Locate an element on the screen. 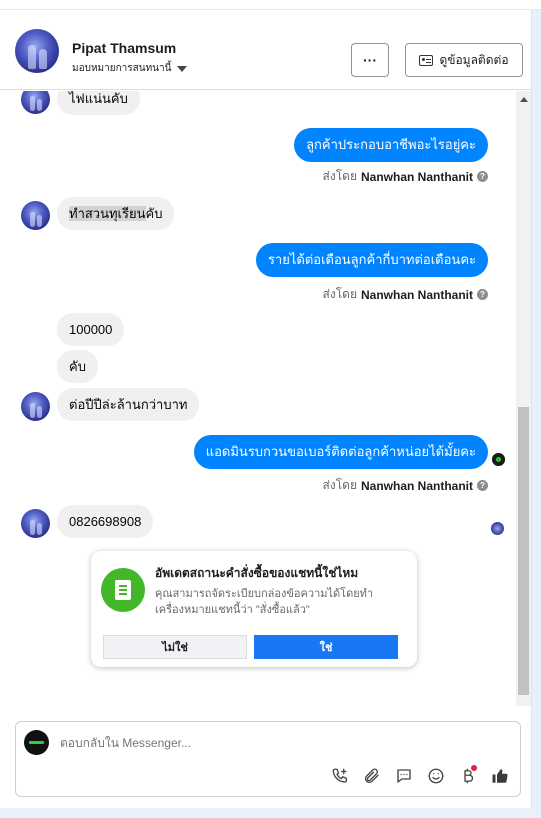 This screenshot has width=541, height=818. incoming-message: คับ is located at coordinates (77, 366).